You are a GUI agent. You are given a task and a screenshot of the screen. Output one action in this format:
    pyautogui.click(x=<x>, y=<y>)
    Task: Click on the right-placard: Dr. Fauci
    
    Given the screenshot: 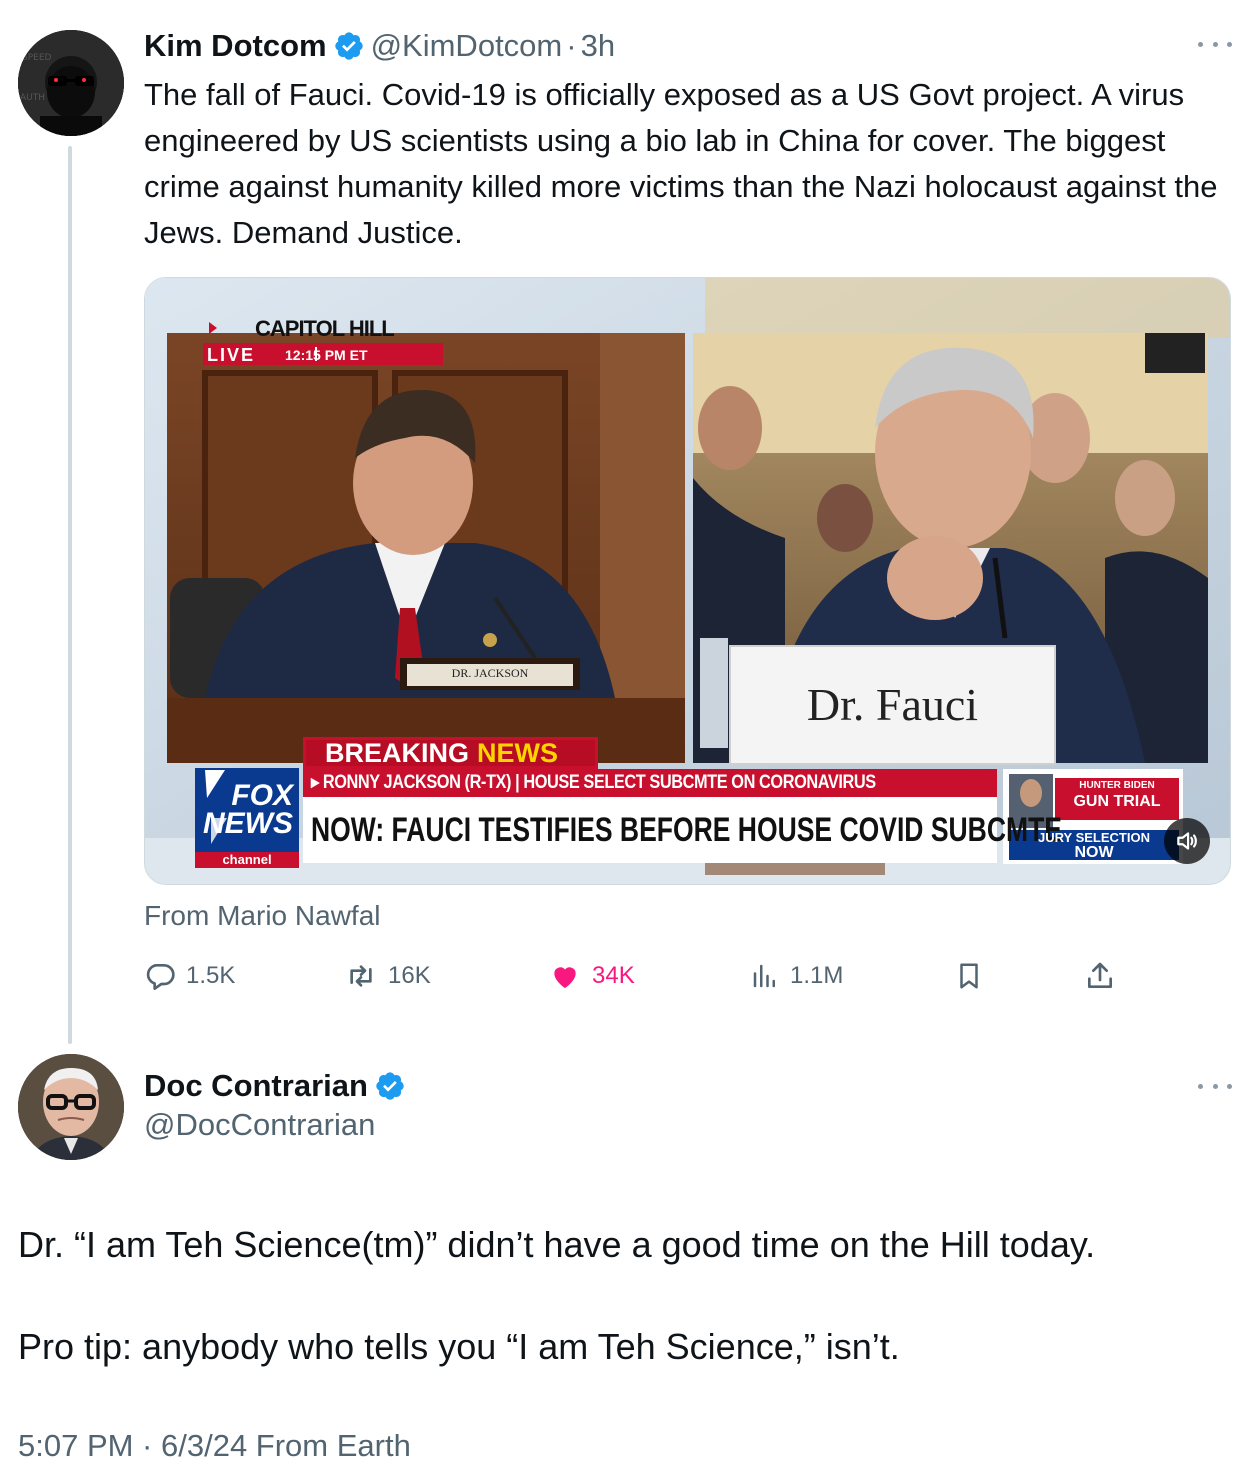 What is the action you would take?
    pyautogui.click(x=892, y=704)
    